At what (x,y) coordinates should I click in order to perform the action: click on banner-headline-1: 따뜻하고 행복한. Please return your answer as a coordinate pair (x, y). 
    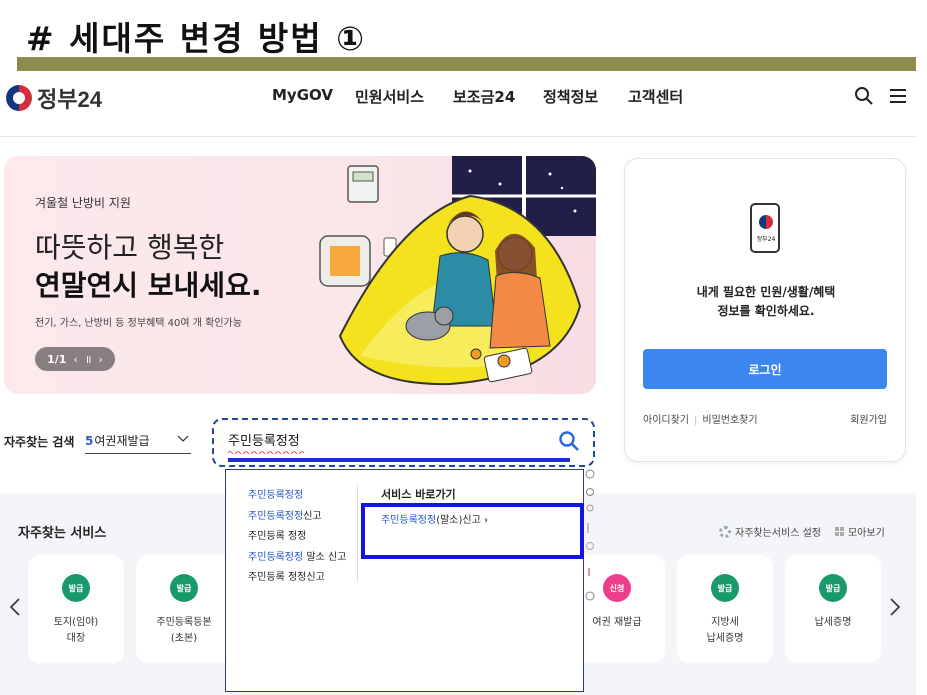
    Looking at the image, I should click on (130, 247).